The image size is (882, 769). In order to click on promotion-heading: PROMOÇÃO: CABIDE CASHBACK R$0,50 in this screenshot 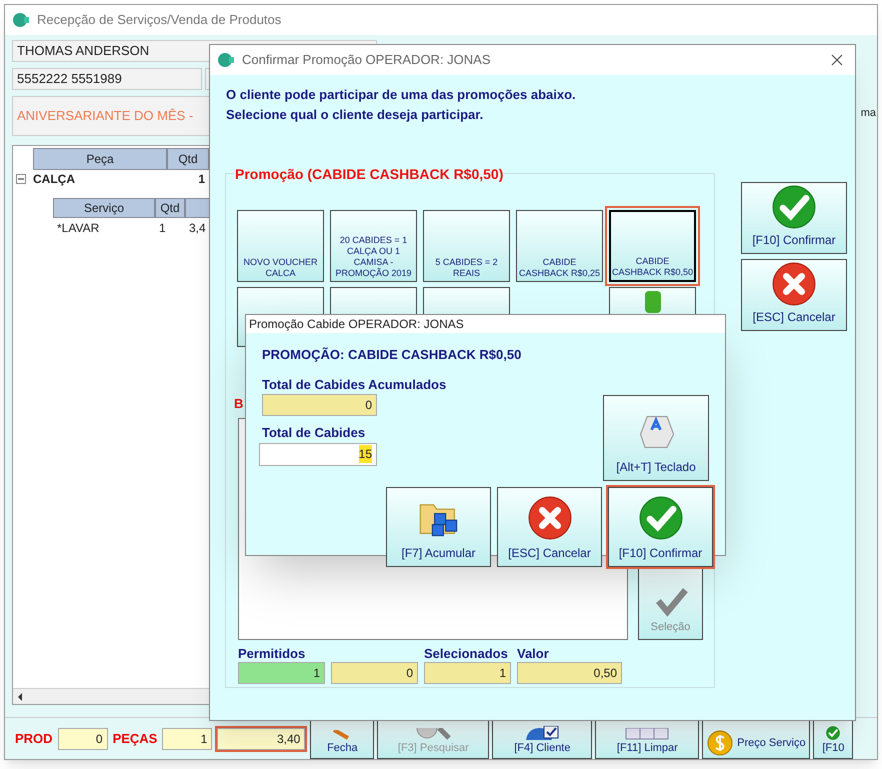, I will do `click(392, 355)`.